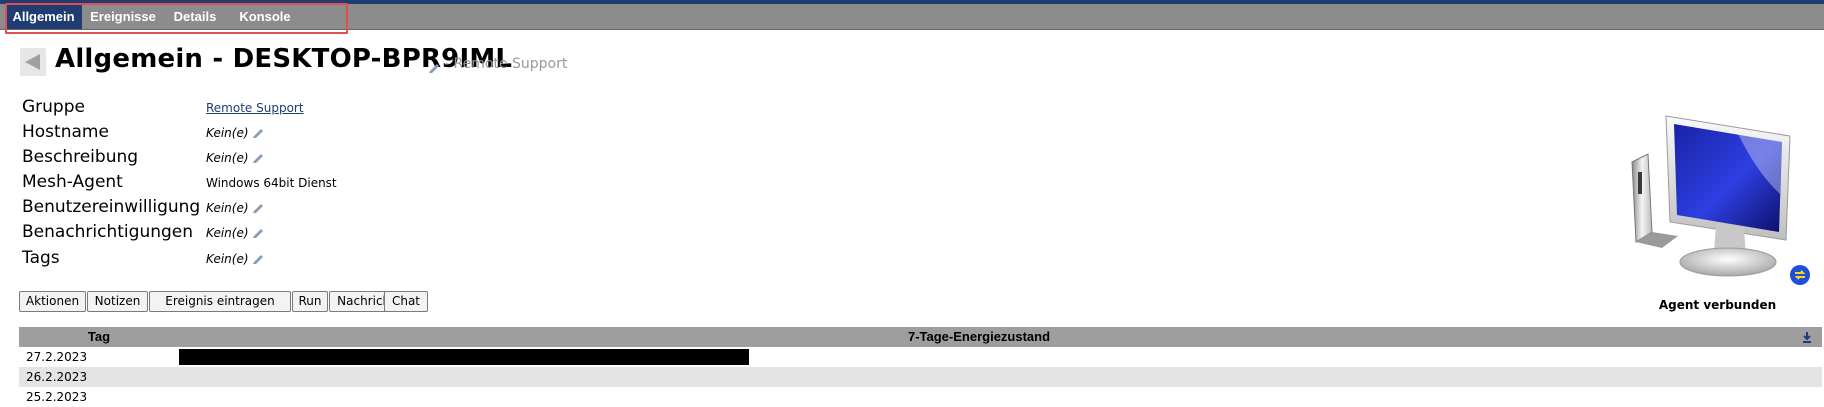 The height and width of the screenshot is (407, 1824). I want to click on table-header: Tag 7-Tage-Energiezustand, so click(920, 337).